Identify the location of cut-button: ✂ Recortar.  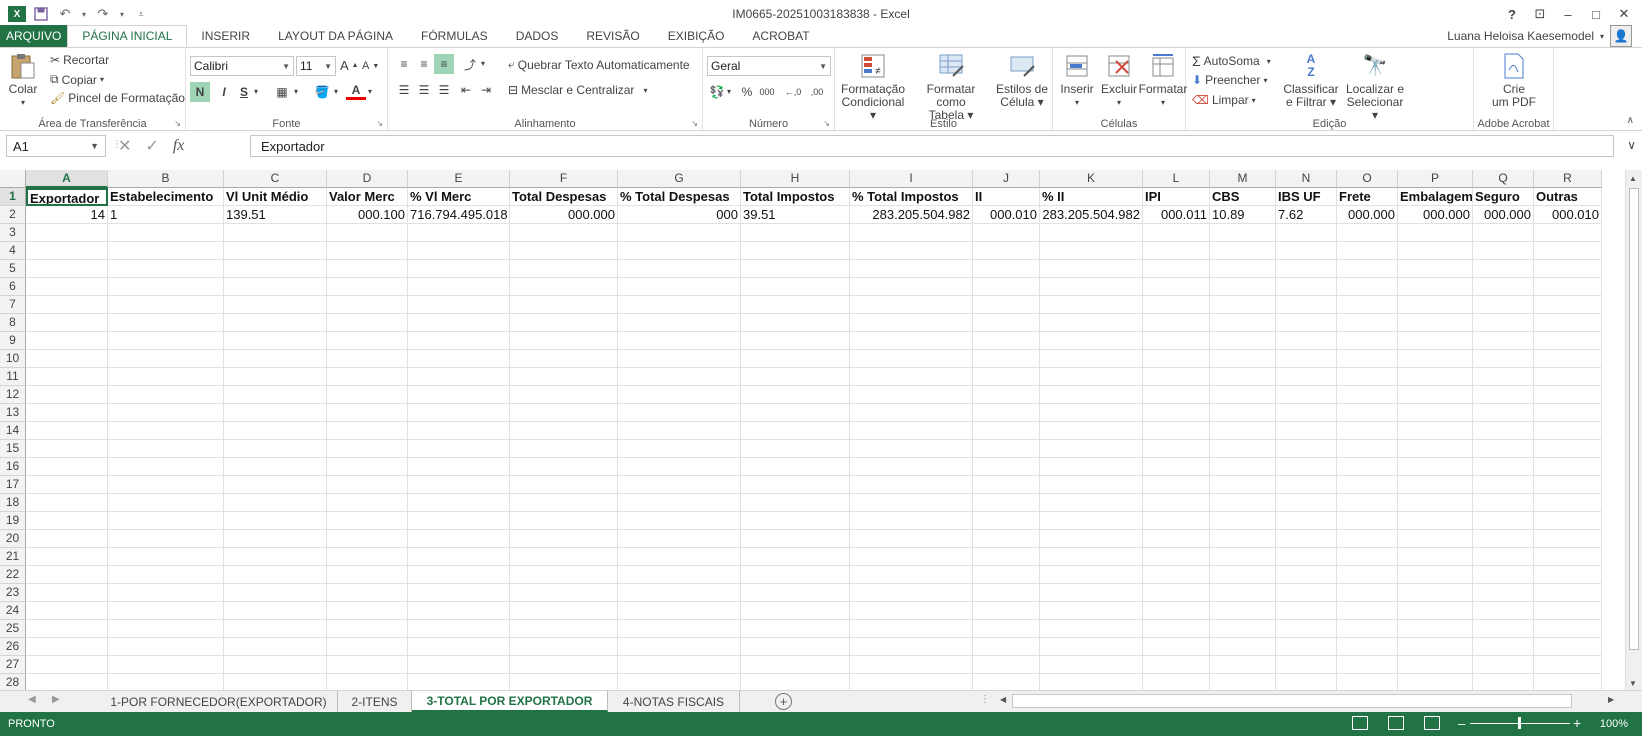
(79, 60).